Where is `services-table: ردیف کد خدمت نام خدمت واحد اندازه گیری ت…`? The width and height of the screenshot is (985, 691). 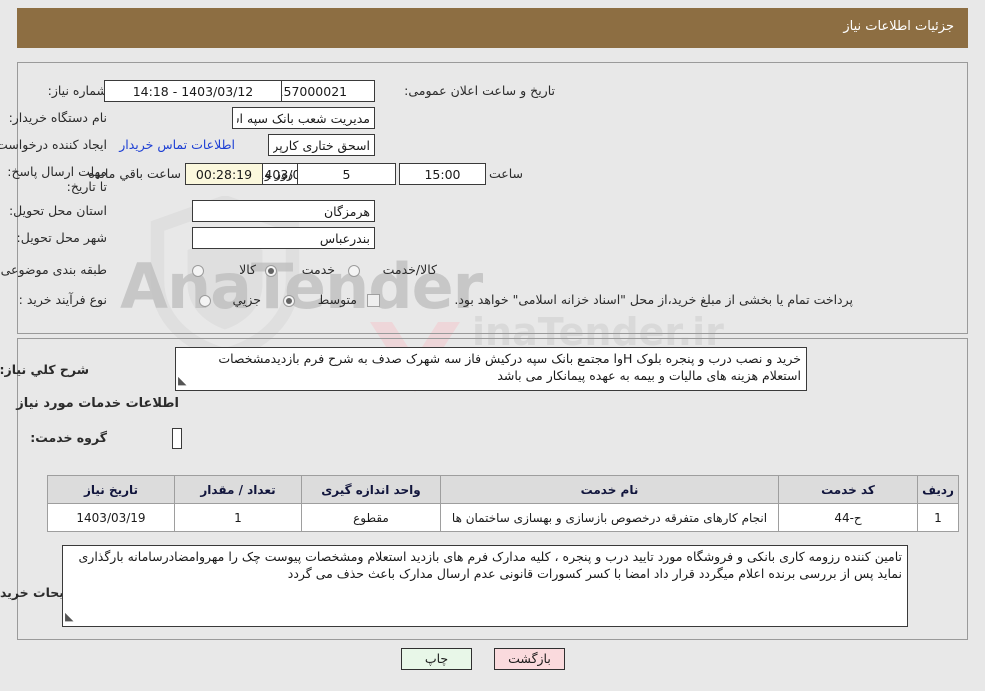
services-table: ردیف کد خدمت نام خدمت واحد اندازه گیری ت… is located at coordinates (503, 503).